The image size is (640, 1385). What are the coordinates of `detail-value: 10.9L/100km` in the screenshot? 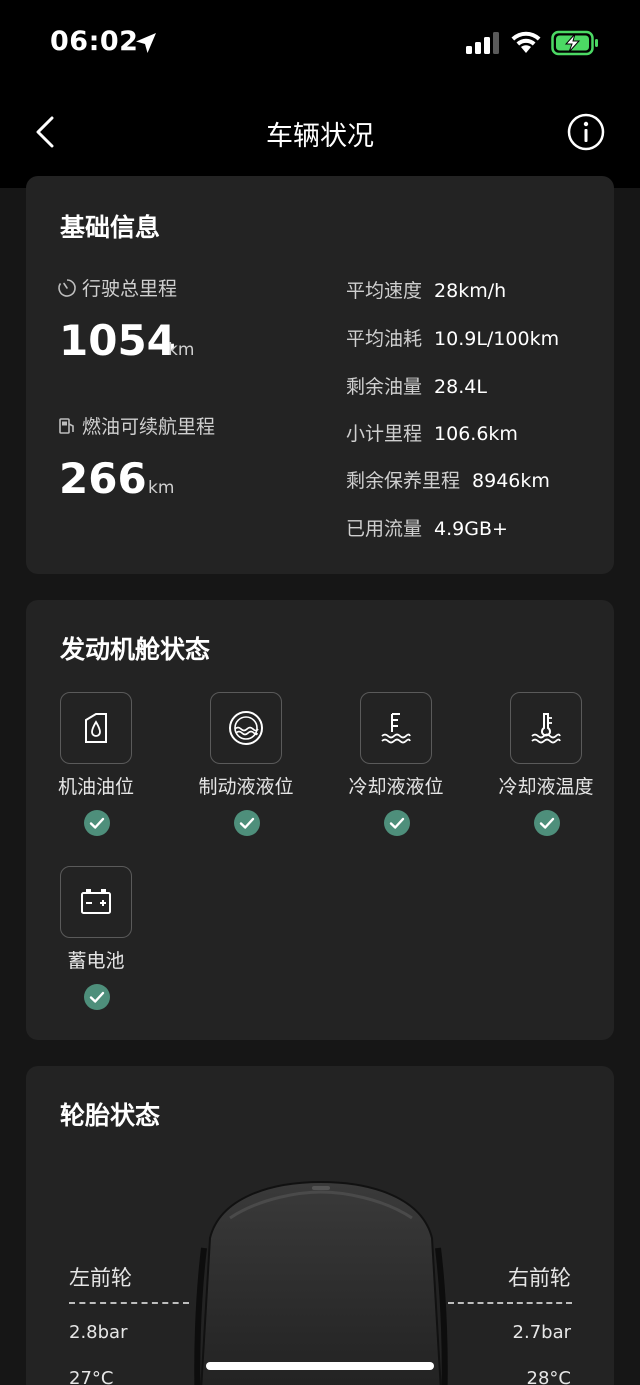 It's located at (497, 339).